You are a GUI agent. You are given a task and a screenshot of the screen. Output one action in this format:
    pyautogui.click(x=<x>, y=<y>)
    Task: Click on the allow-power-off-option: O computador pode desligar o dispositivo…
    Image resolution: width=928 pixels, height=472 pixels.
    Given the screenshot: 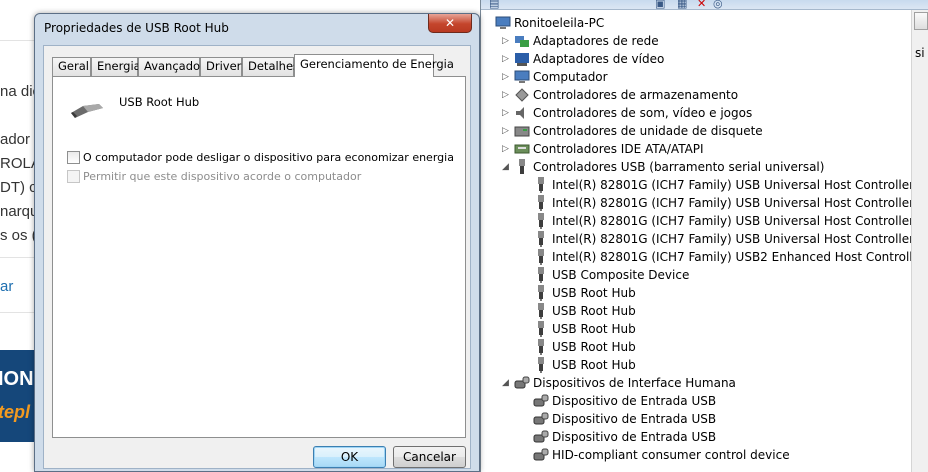 What is the action you would take?
    pyautogui.click(x=260, y=157)
    